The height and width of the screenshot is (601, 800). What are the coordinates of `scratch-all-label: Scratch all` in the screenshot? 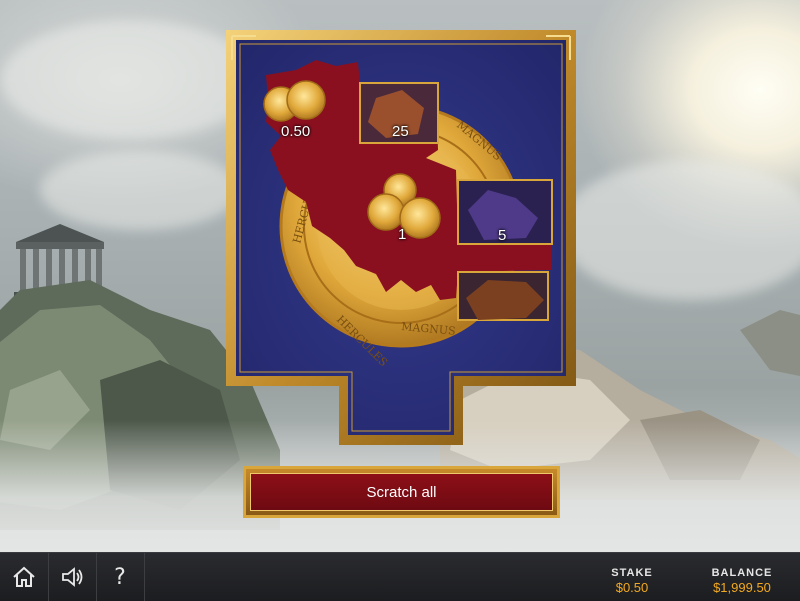 It's located at (401, 492).